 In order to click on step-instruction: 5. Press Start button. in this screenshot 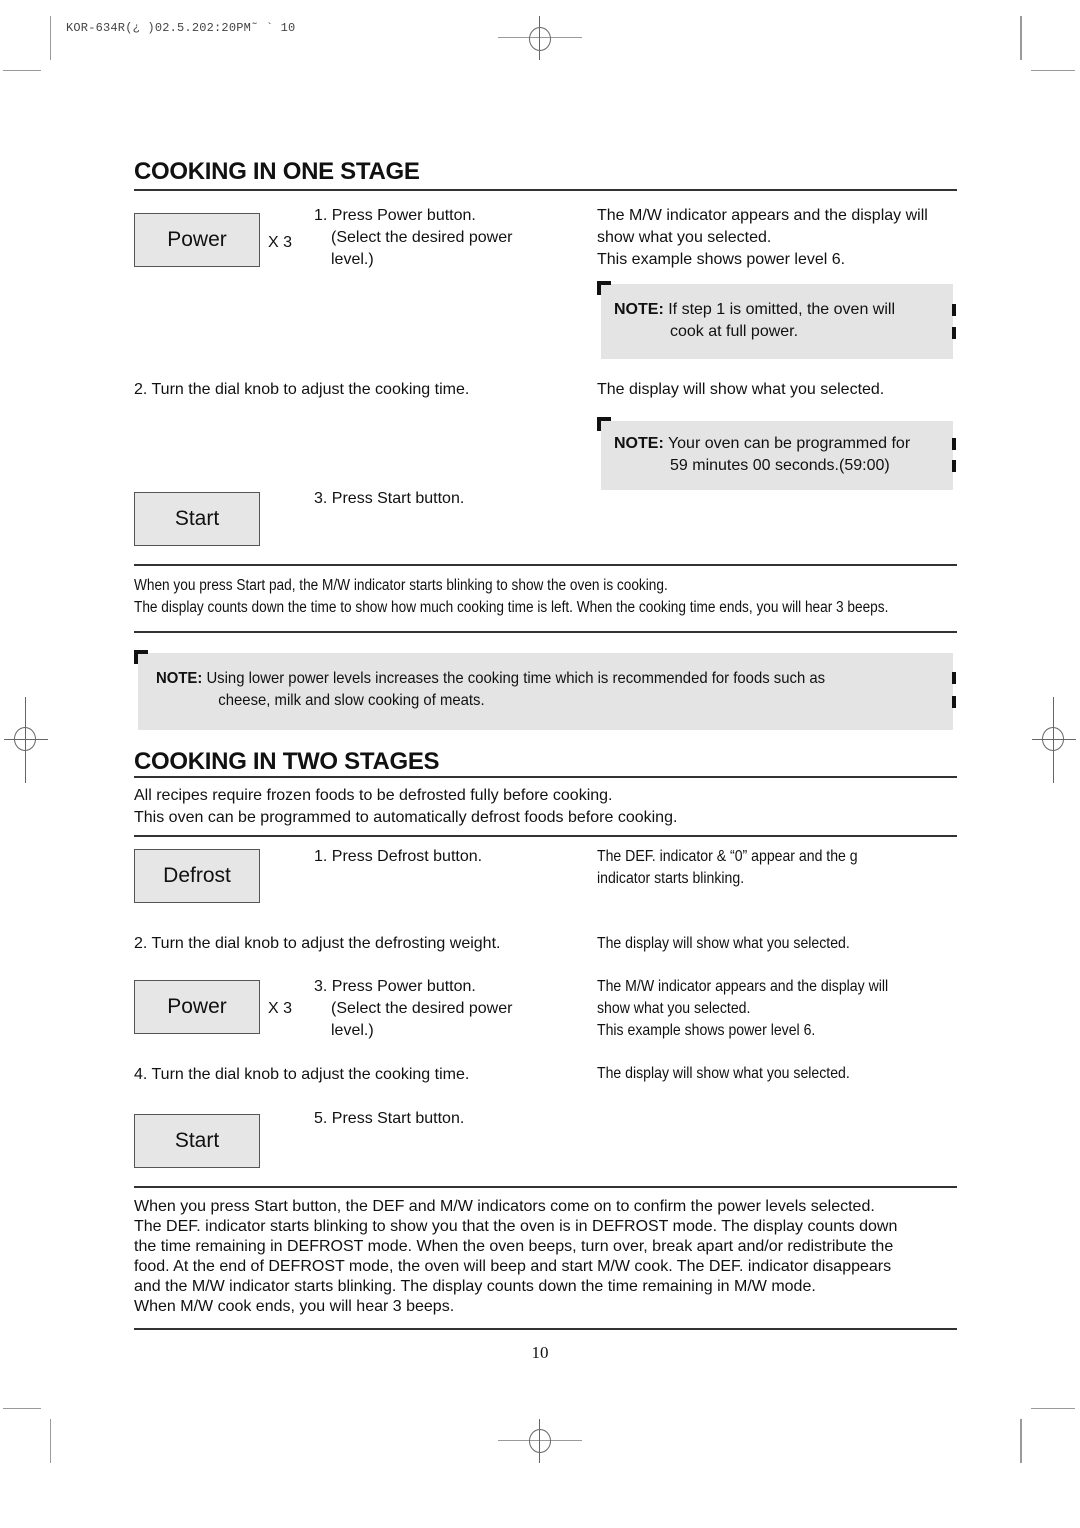, I will do `click(389, 1118)`.